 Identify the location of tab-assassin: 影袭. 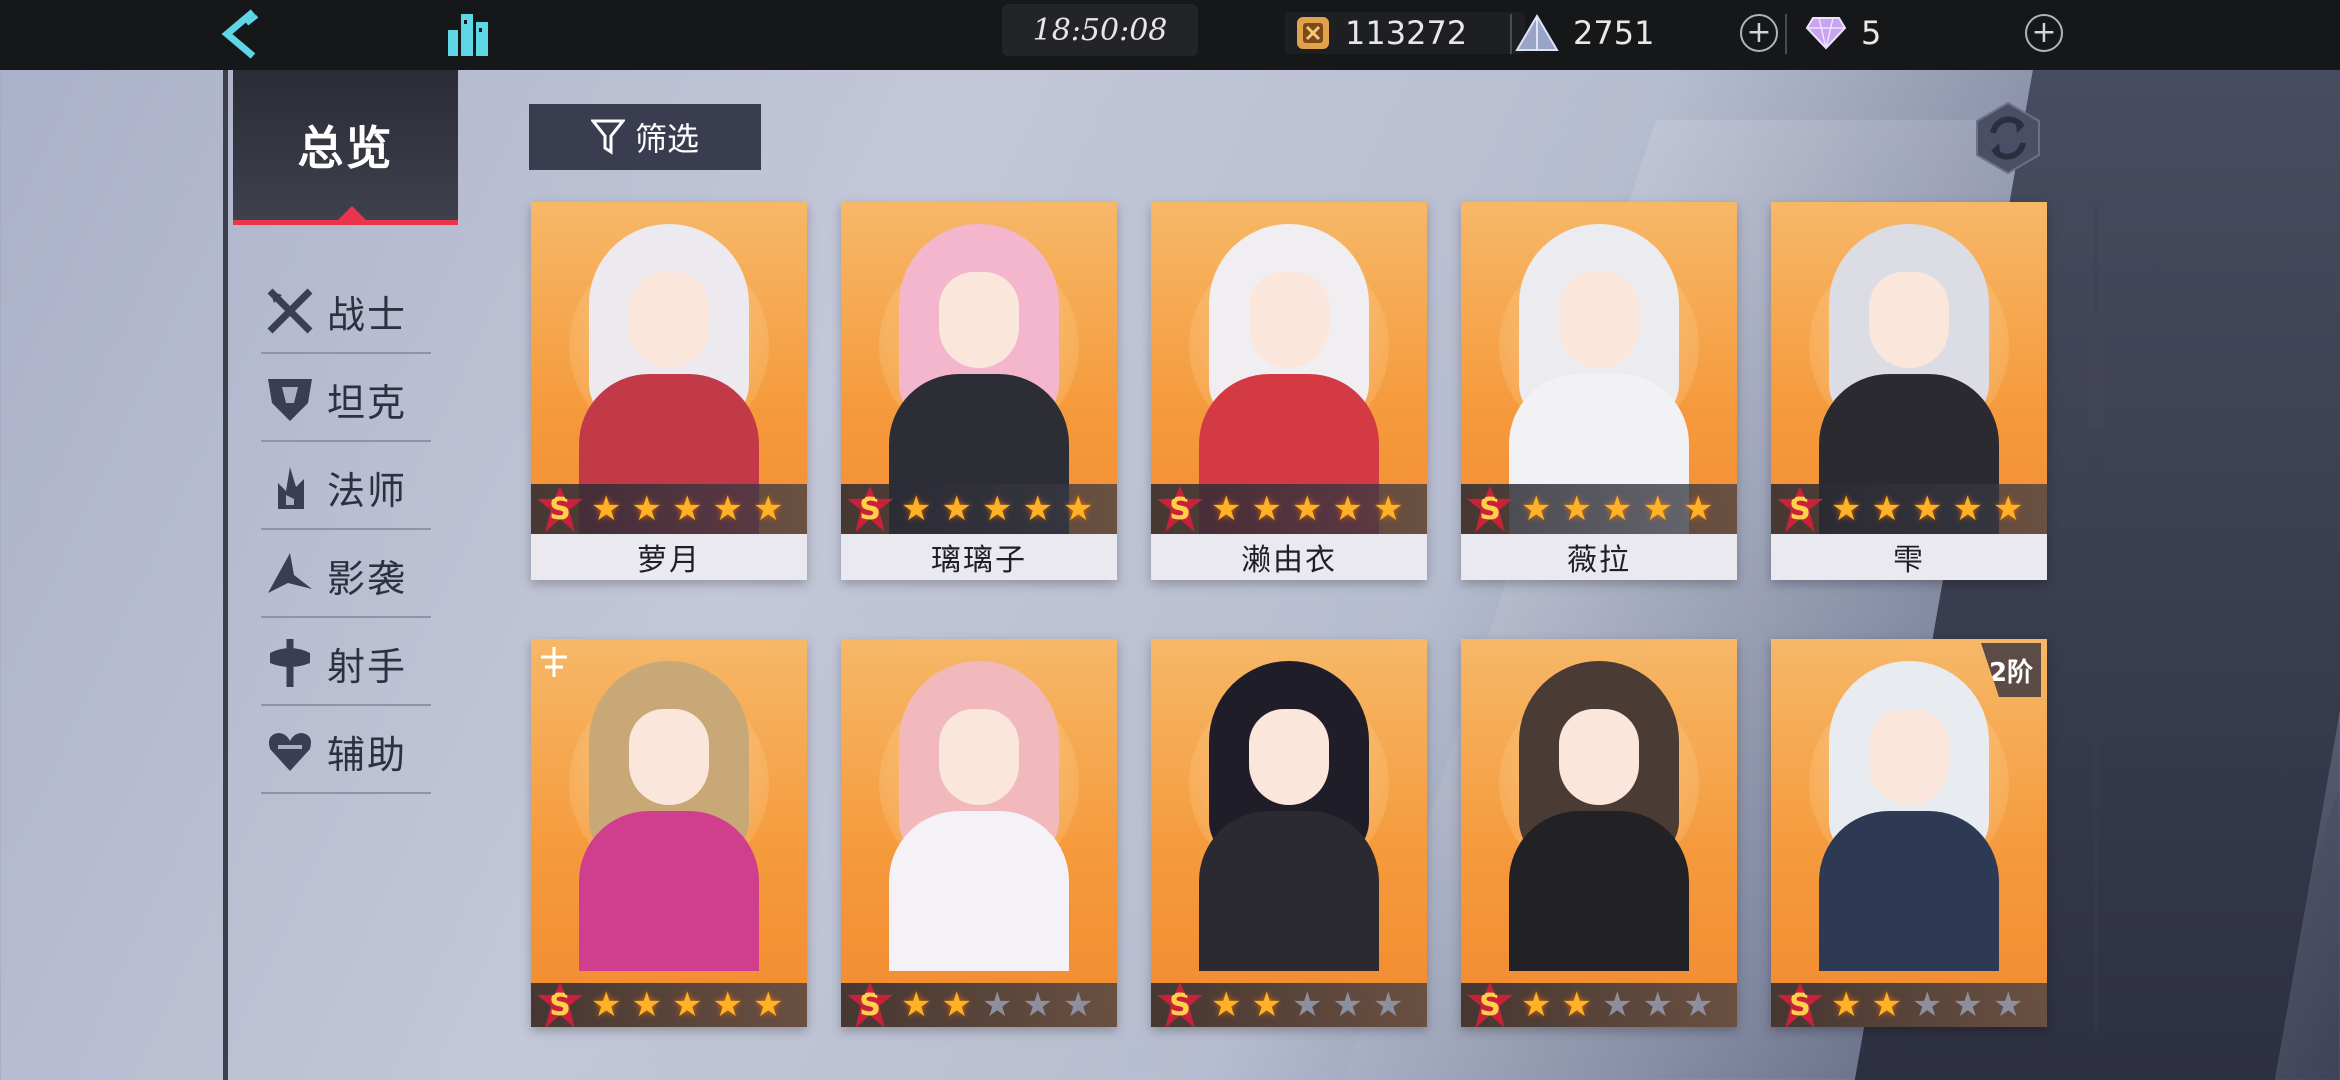
(346, 576).